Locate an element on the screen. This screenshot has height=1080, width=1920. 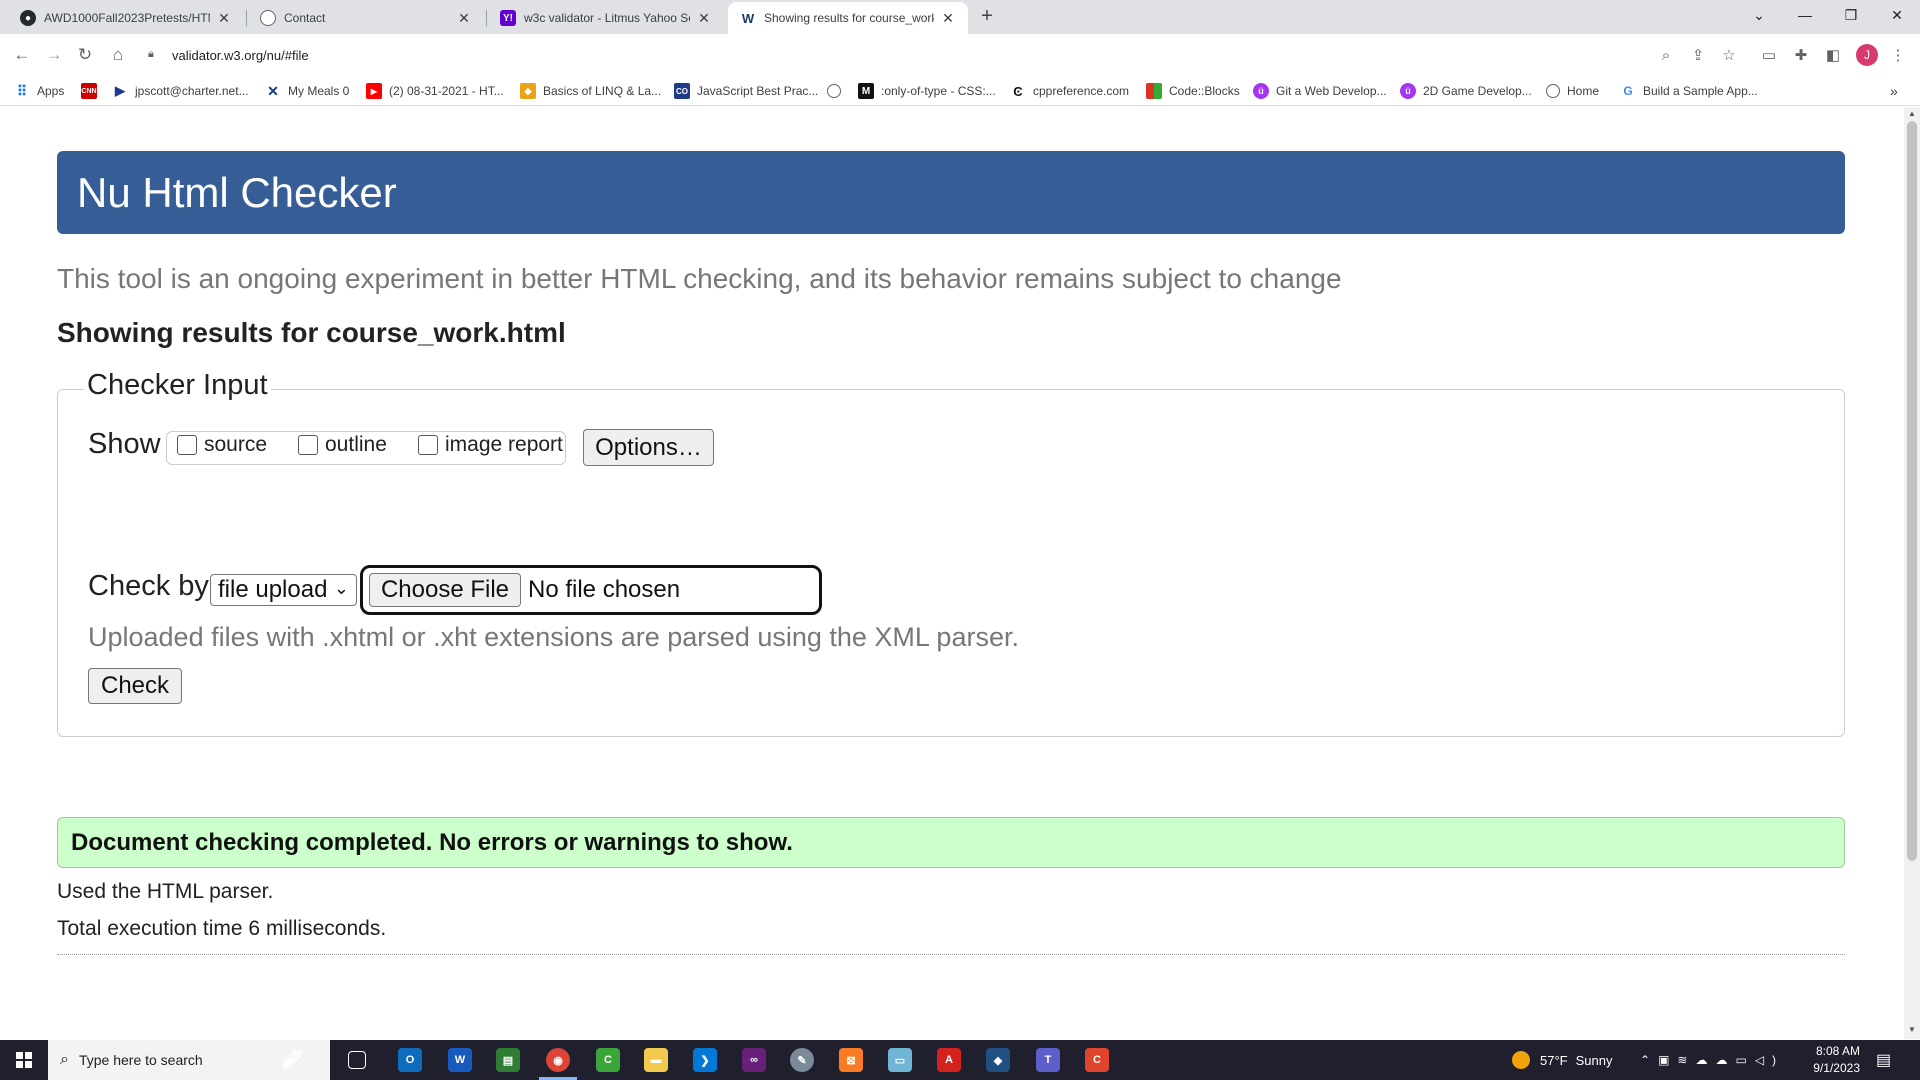
explorer-icon: ▬ is located at coordinates (656, 1060).